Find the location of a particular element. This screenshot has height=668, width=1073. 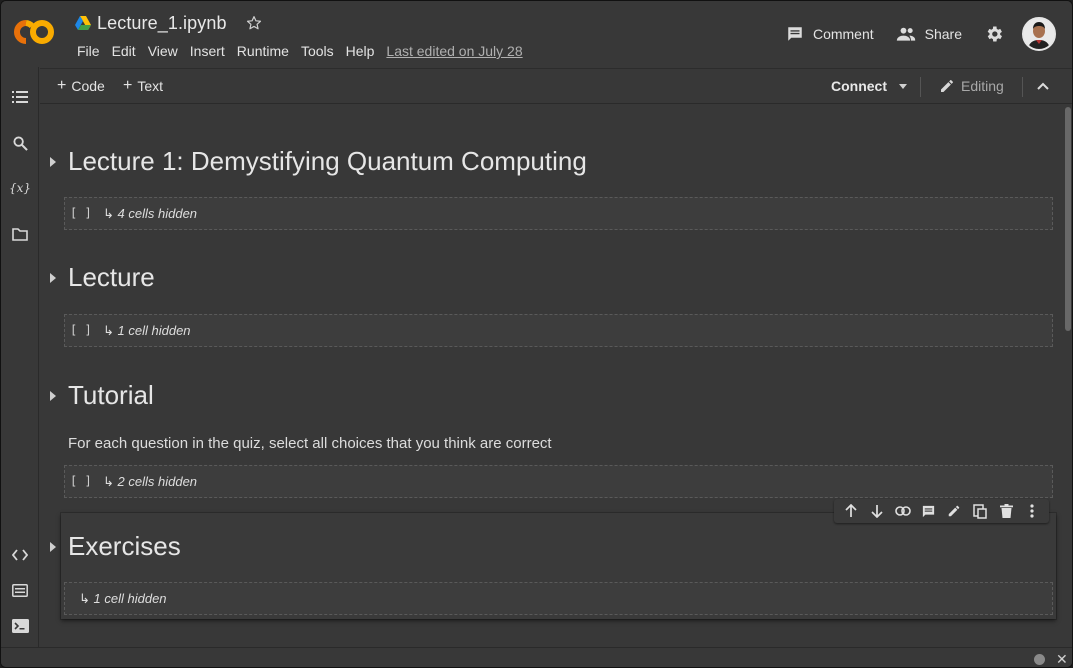

mirror-cell-icon is located at coordinates (980, 511).